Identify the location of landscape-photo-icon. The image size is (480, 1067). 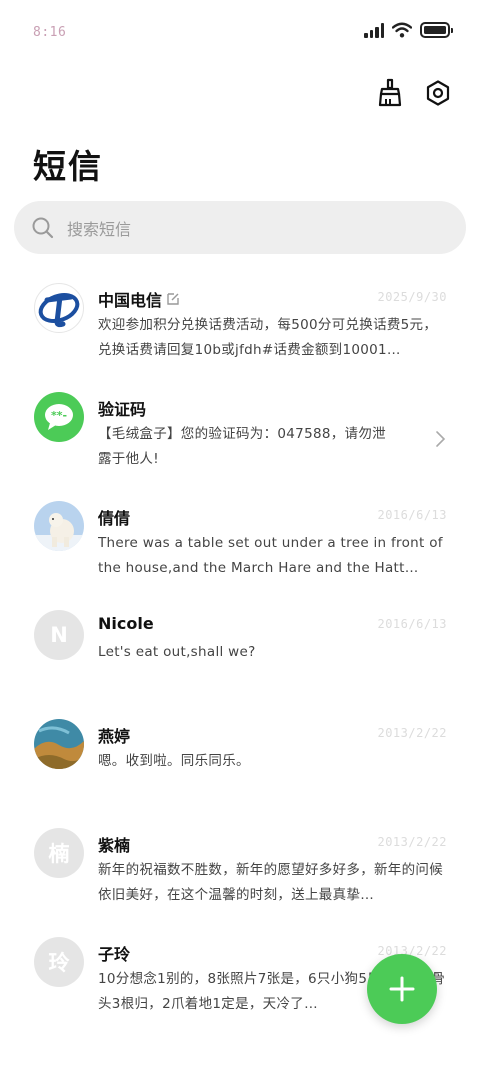
(59, 744).